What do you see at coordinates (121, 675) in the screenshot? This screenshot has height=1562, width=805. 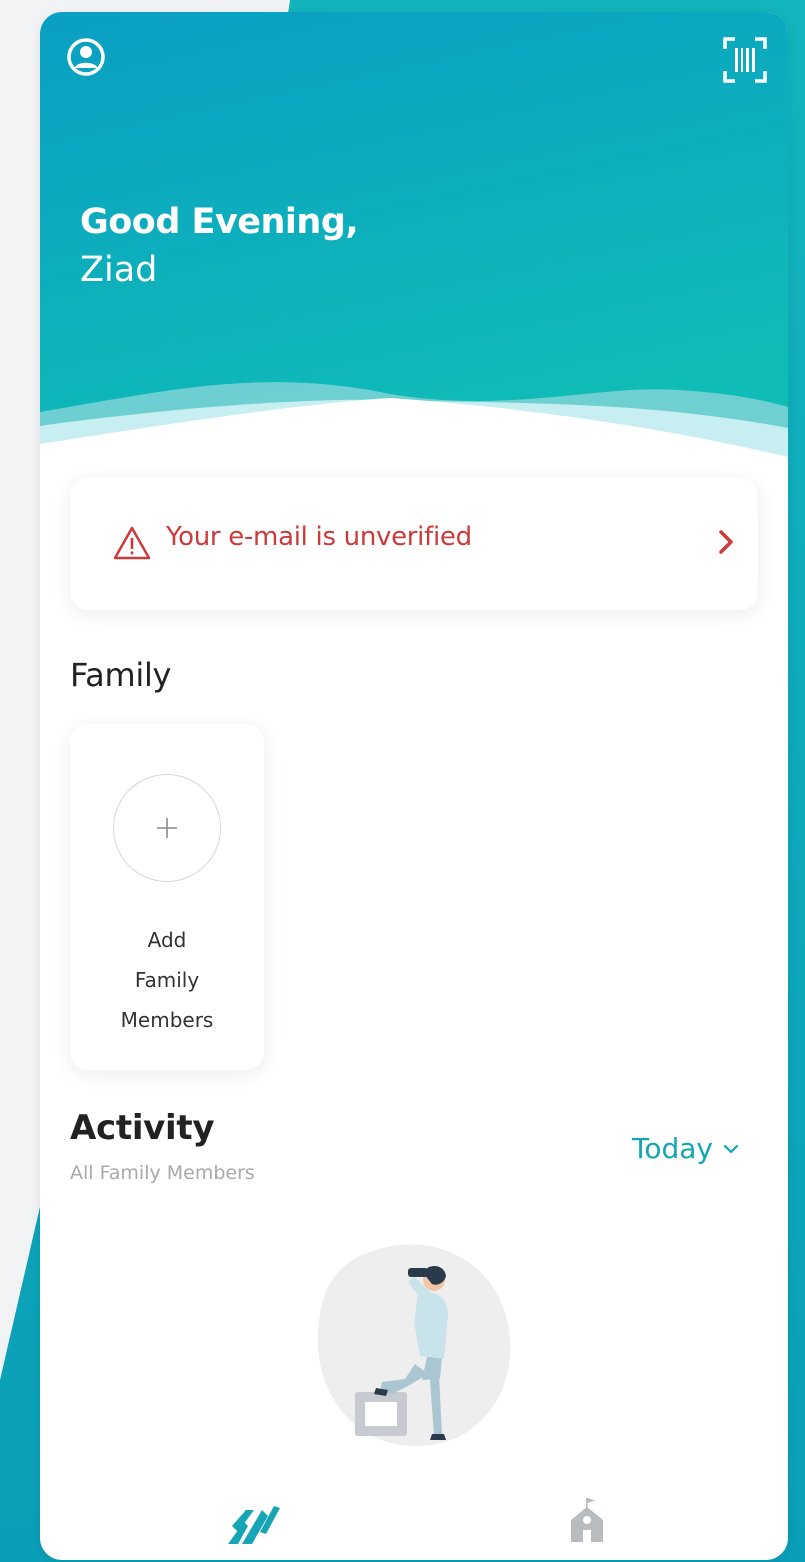 I see `family-section-title: Family` at bounding box center [121, 675].